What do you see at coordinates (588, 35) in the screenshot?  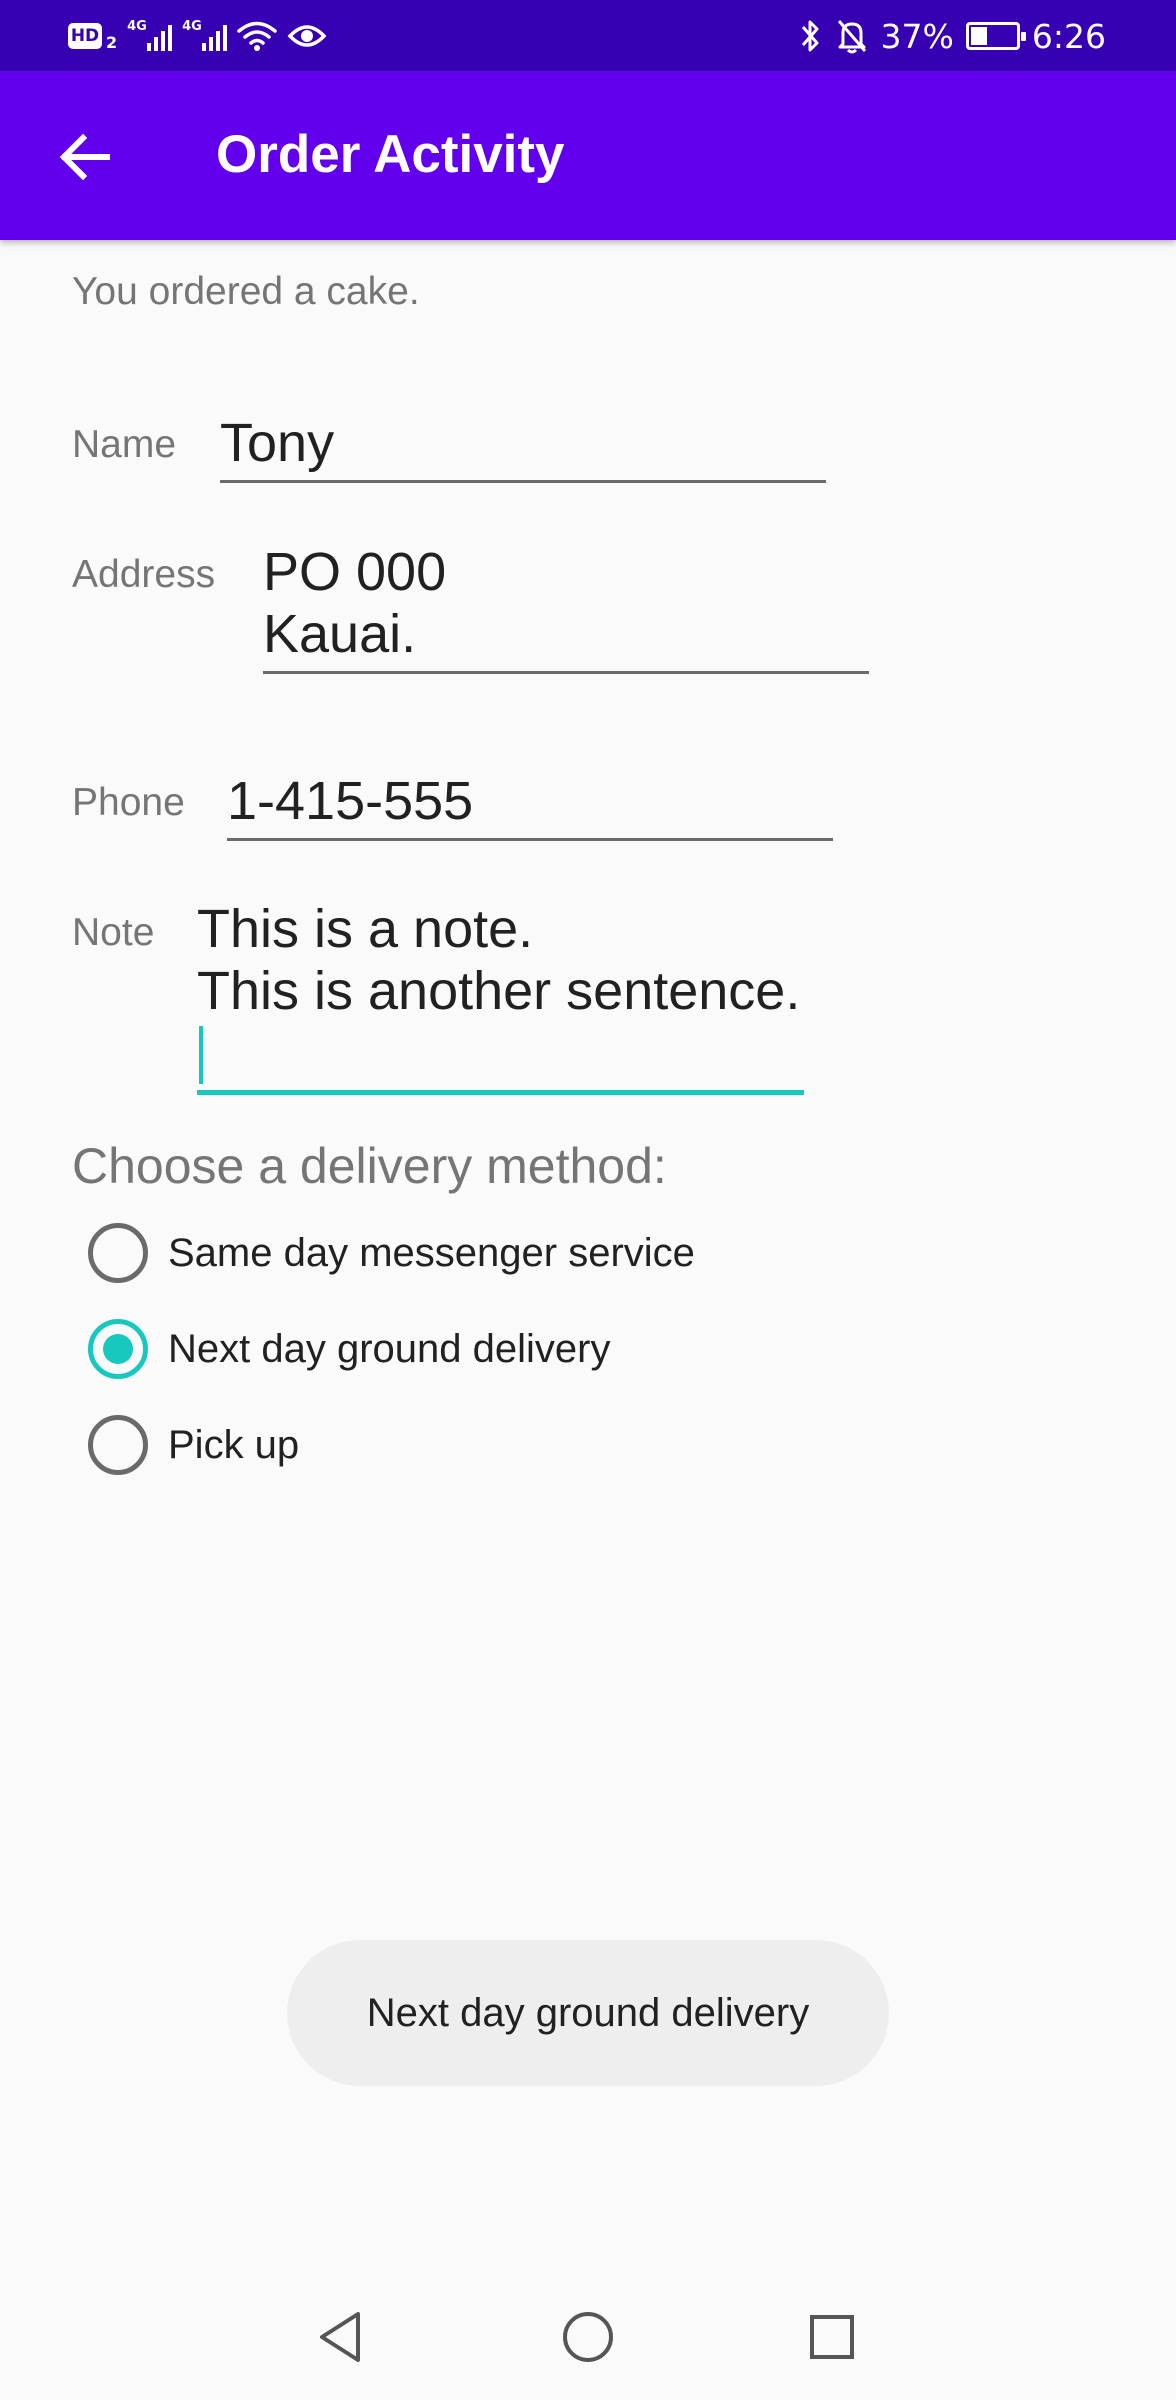 I see `status-bar: HD 2 4G 4G 37% 6:26` at bounding box center [588, 35].